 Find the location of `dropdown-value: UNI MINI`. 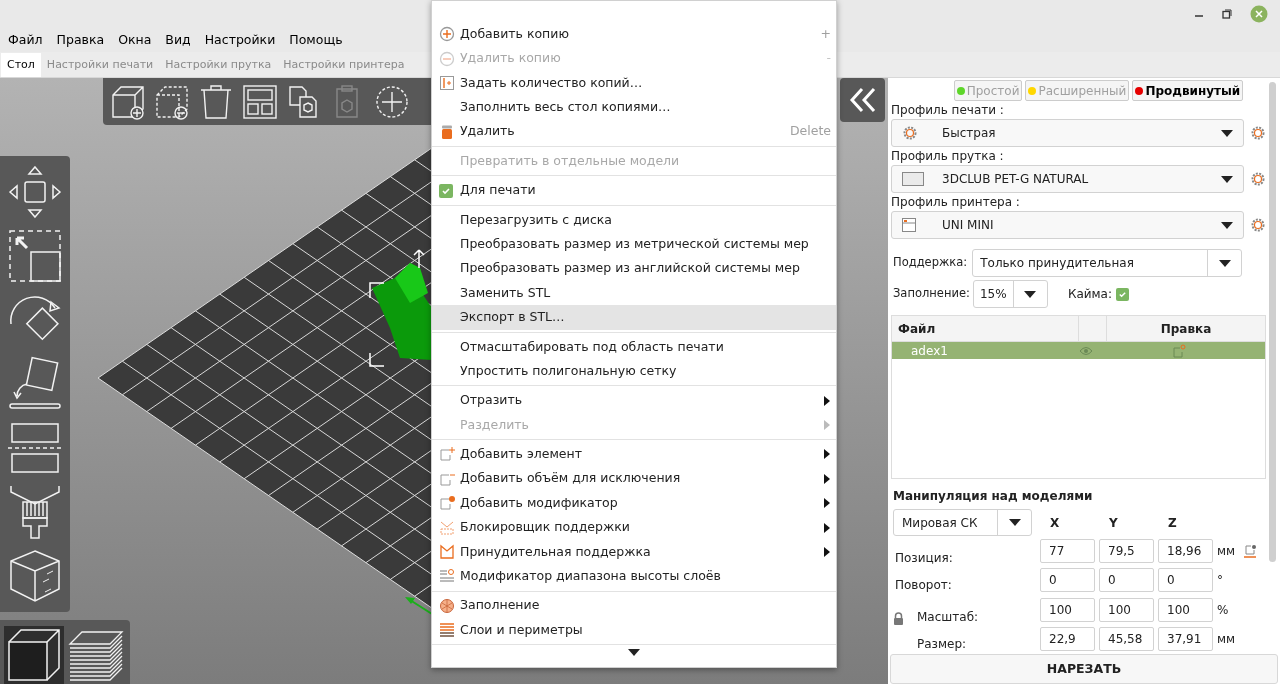

dropdown-value: UNI MINI is located at coordinates (968, 225).